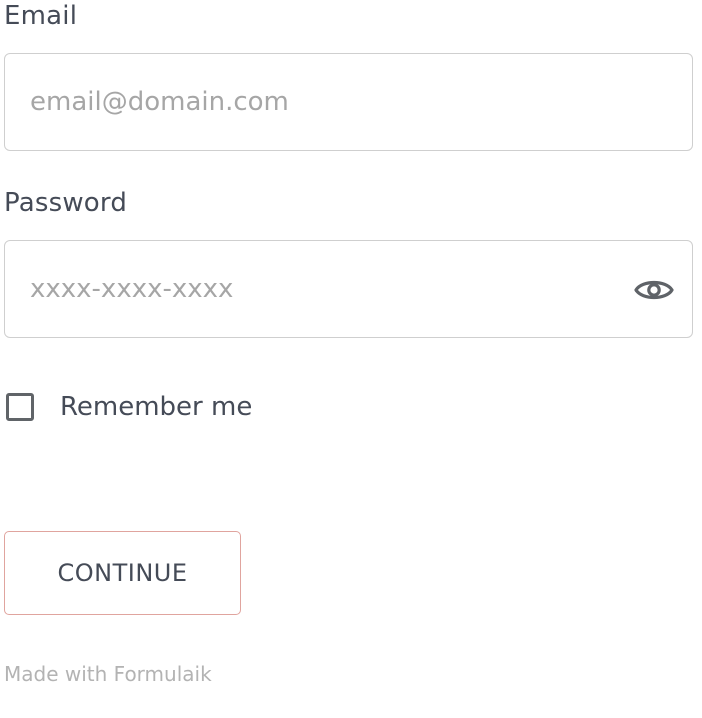 The width and height of the screenshot is (702, 718). I want to click on footer-credit: Made with Formulaik, so click(108, 674).